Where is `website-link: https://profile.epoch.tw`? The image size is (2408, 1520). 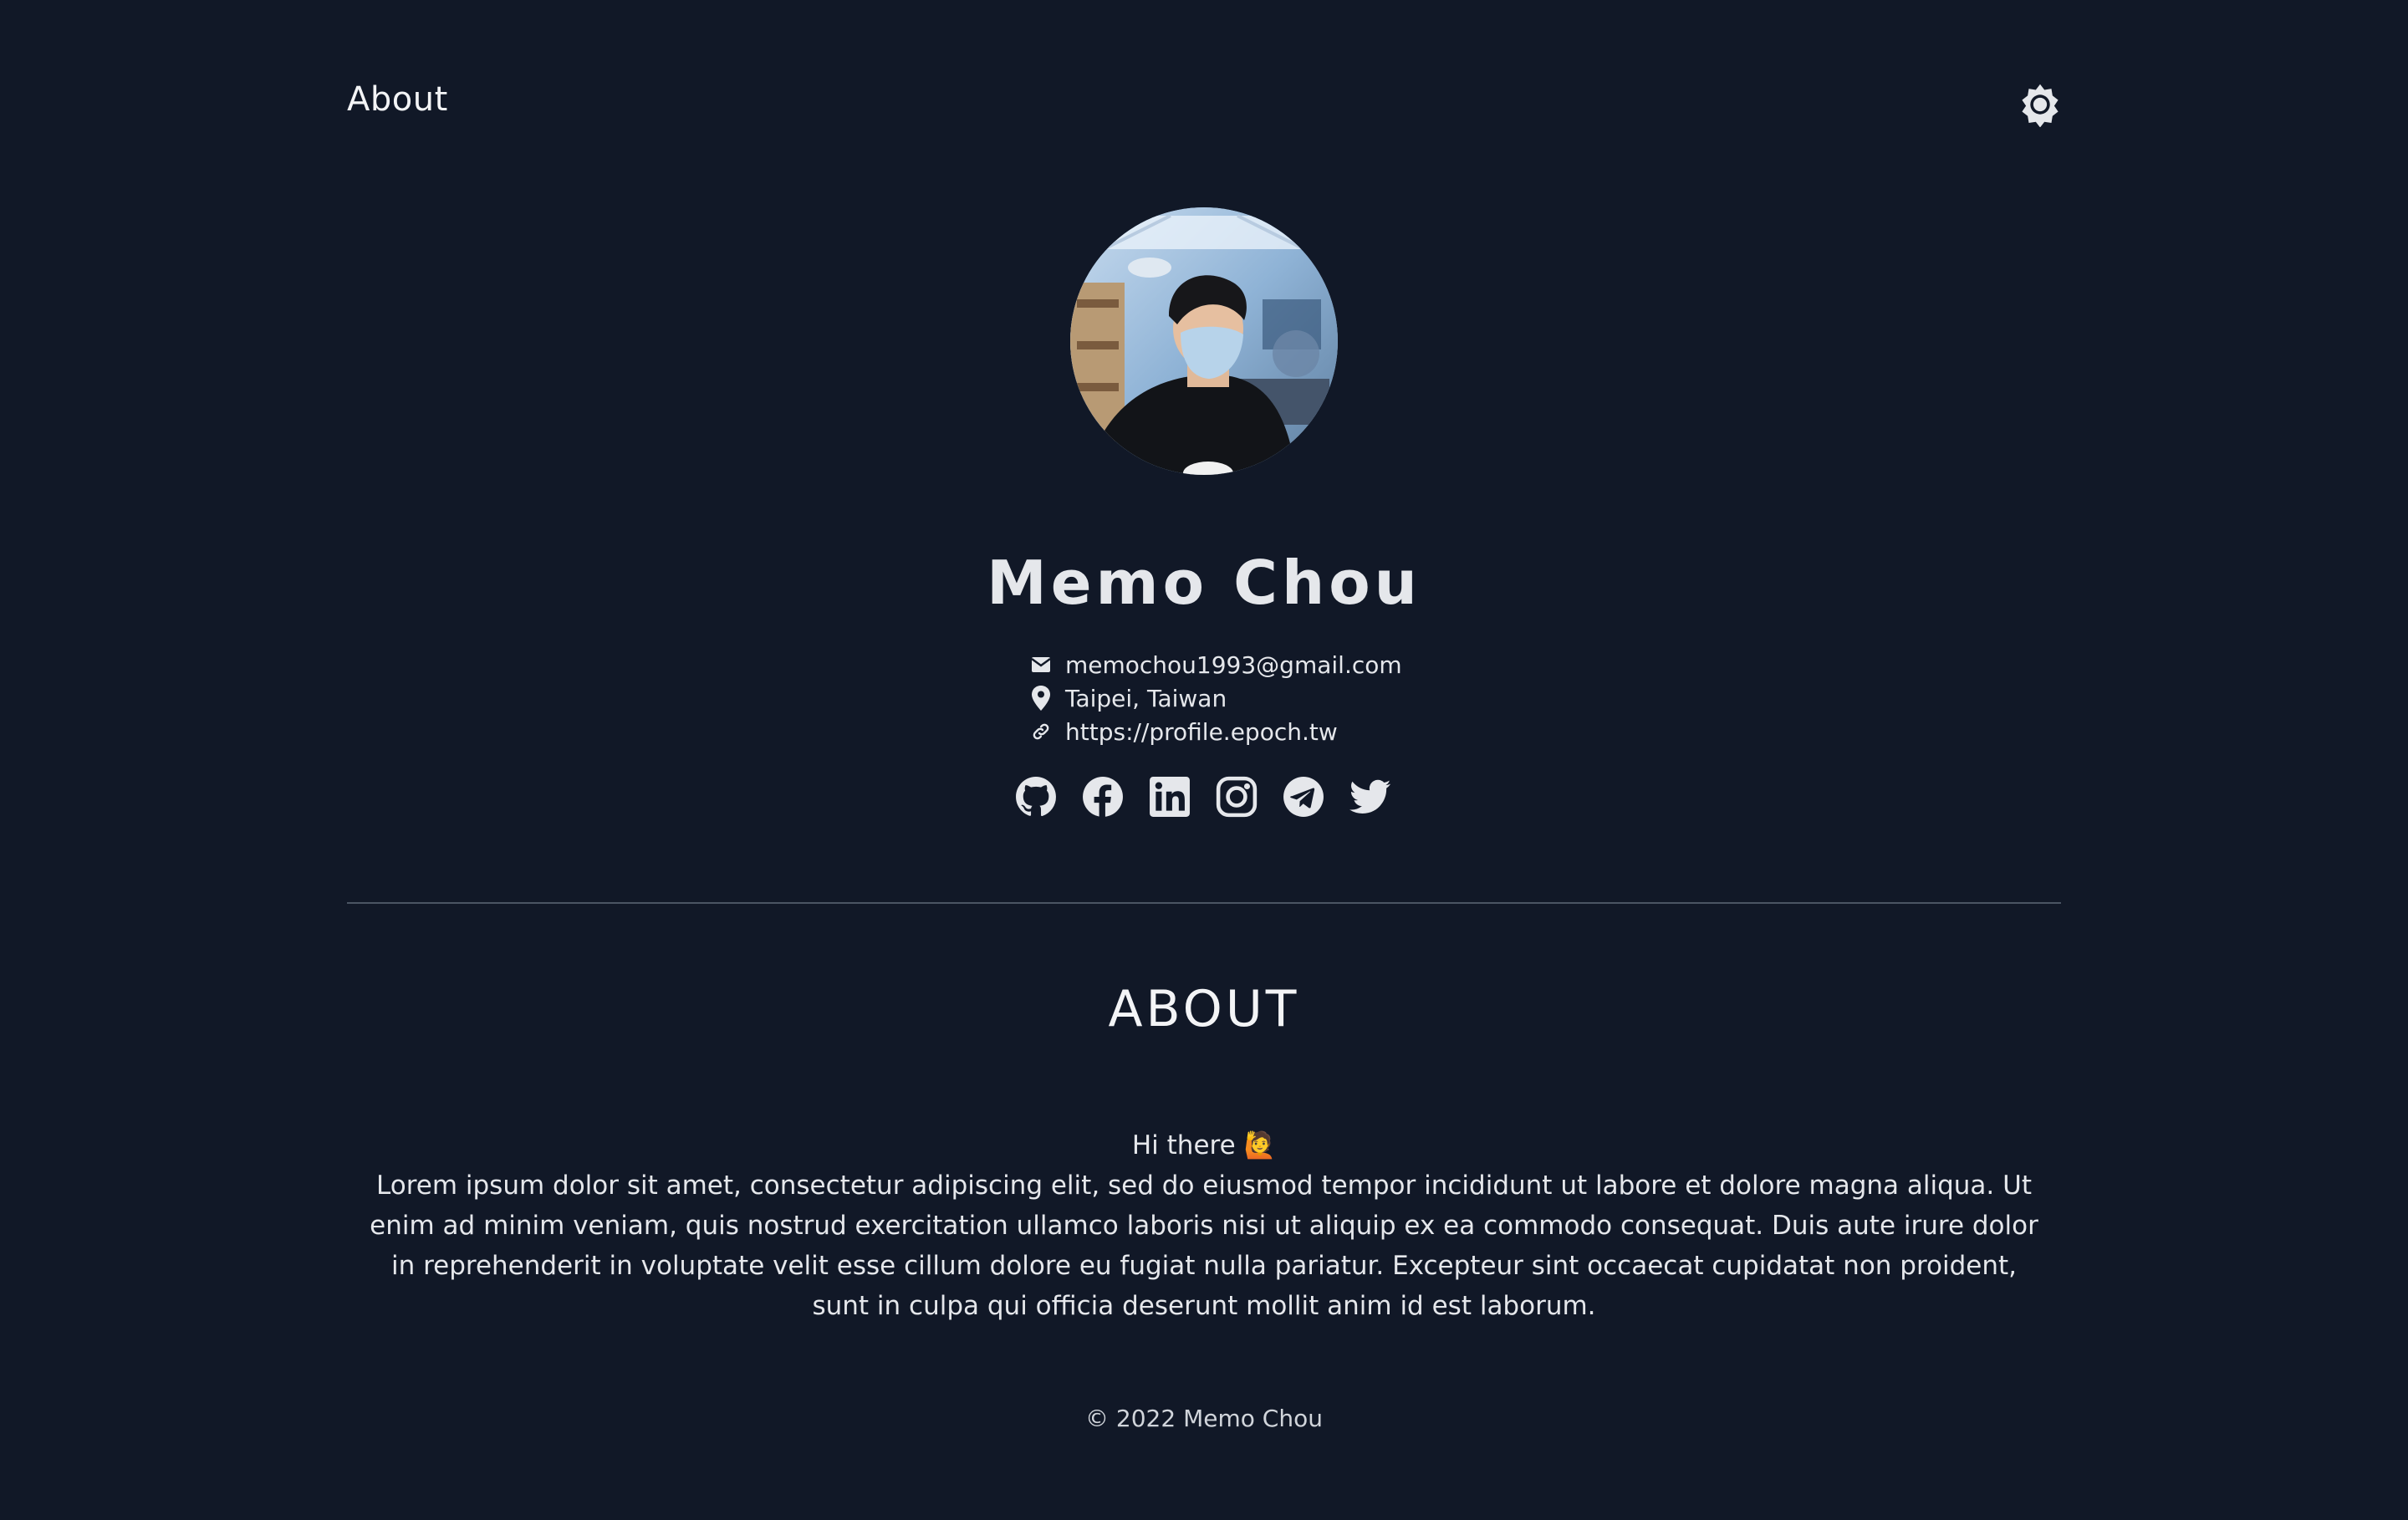
website-link: https://profile.epoch.tw is located at coordinates (1201, 732).